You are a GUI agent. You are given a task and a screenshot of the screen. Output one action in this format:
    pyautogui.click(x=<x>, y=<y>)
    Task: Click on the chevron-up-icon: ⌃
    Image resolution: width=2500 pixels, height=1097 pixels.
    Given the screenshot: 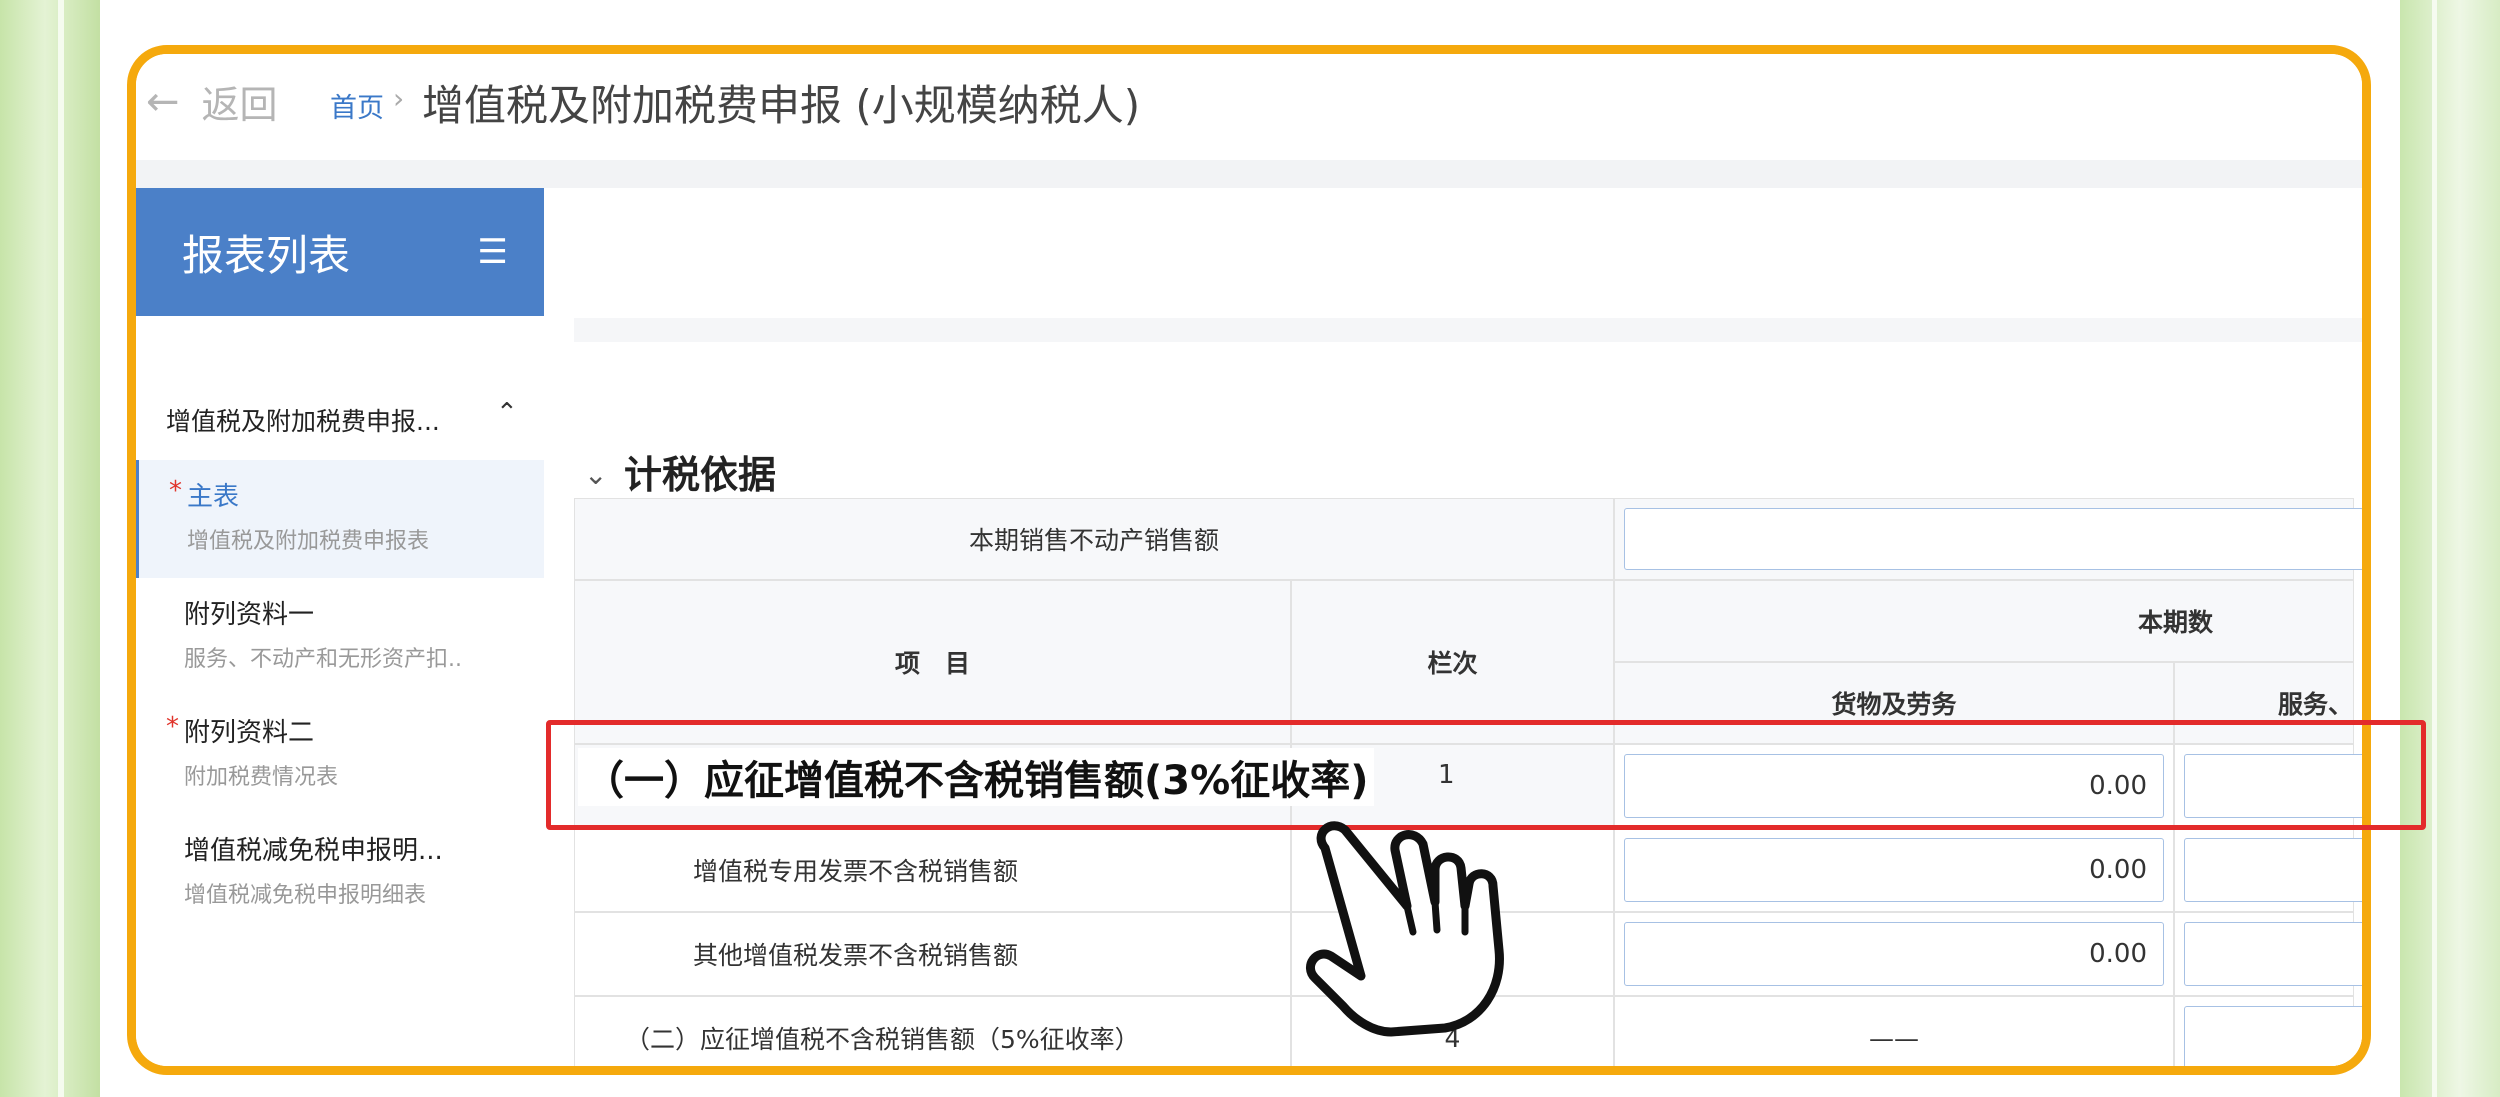 What is the action you would take?
    pyautogui.click(x=507, y=413)
    